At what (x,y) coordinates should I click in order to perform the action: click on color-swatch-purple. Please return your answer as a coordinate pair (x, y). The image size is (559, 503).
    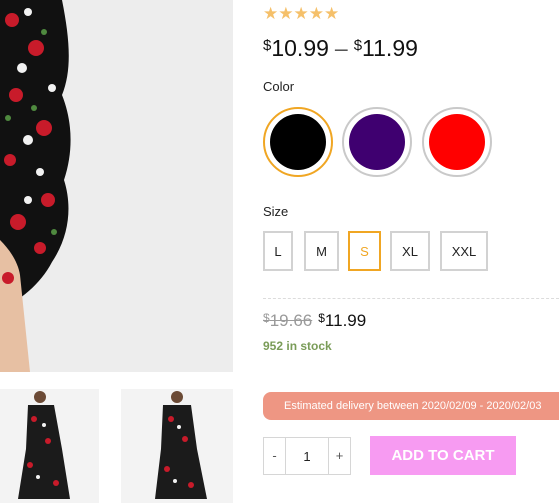
    Looking at the image, I should click on (377, 142).